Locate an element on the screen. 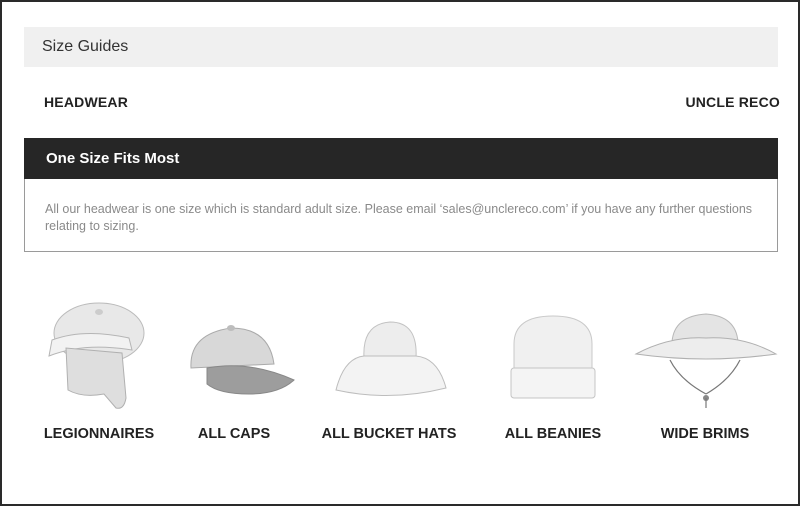 The image size is (800, 506). product-wide-brims: WIDE BRIMS is located at coordinates (705, 373).